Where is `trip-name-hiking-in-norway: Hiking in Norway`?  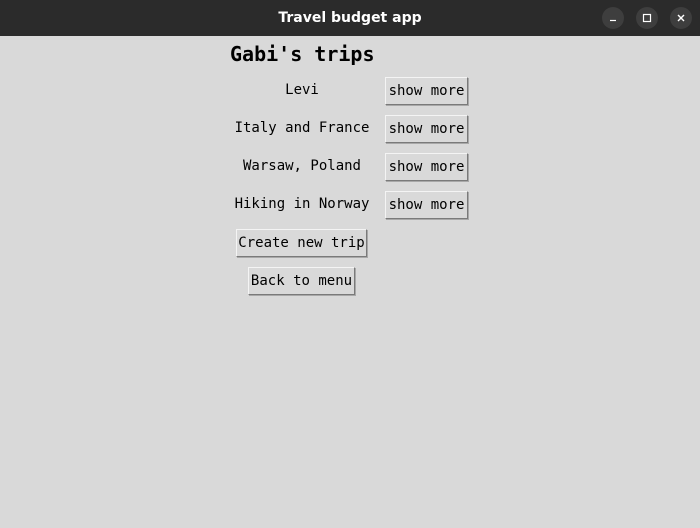 trip-name-hiking-in-norway: Hiking in Norway is located at coordinates (302, 204).